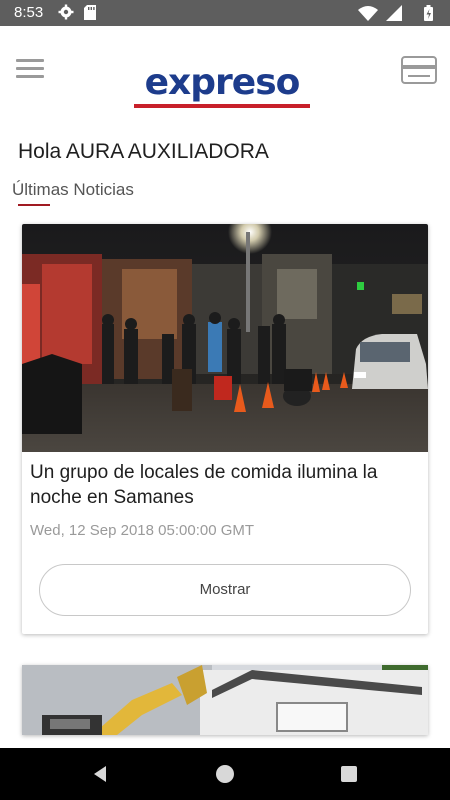 This screenshot has height=800, width=450. I want to click on section-title: Últimas Noticias, so click(73, 189).